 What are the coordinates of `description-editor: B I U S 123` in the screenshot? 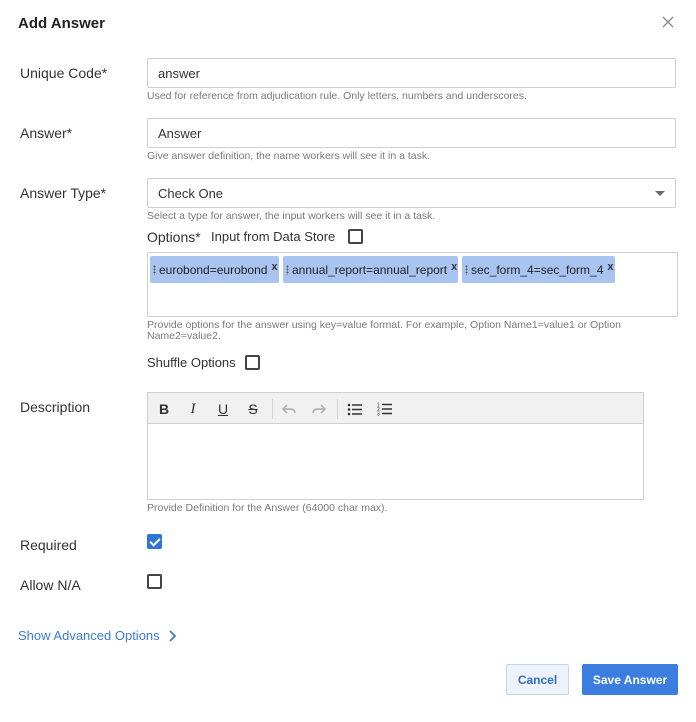 It's located at (395, 446).